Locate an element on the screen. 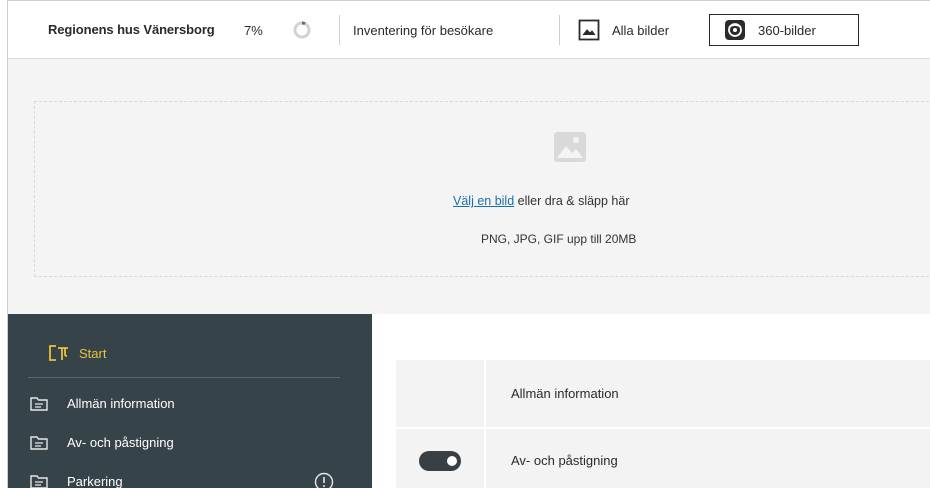 Image resolution: width=930 pixels, height=488 pixels. sidebar-item-label: Parkering is located at coordinates (95, 481).